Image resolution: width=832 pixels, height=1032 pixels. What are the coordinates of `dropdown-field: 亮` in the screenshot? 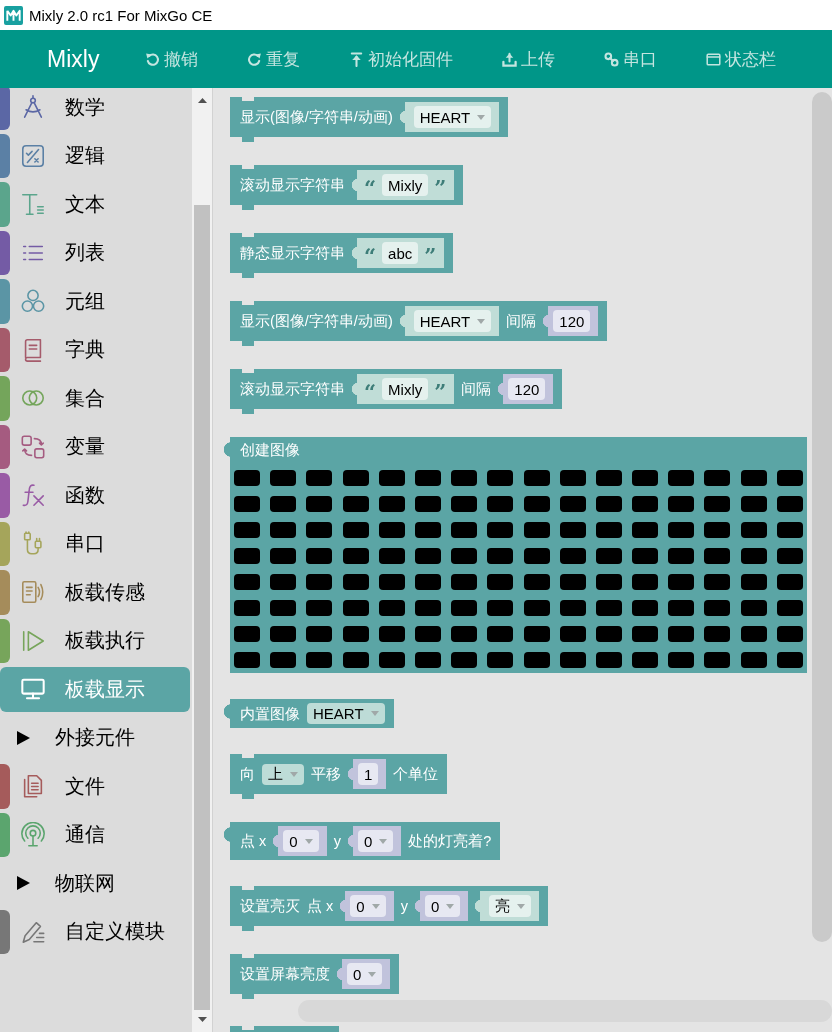 It's located at (510, 906).